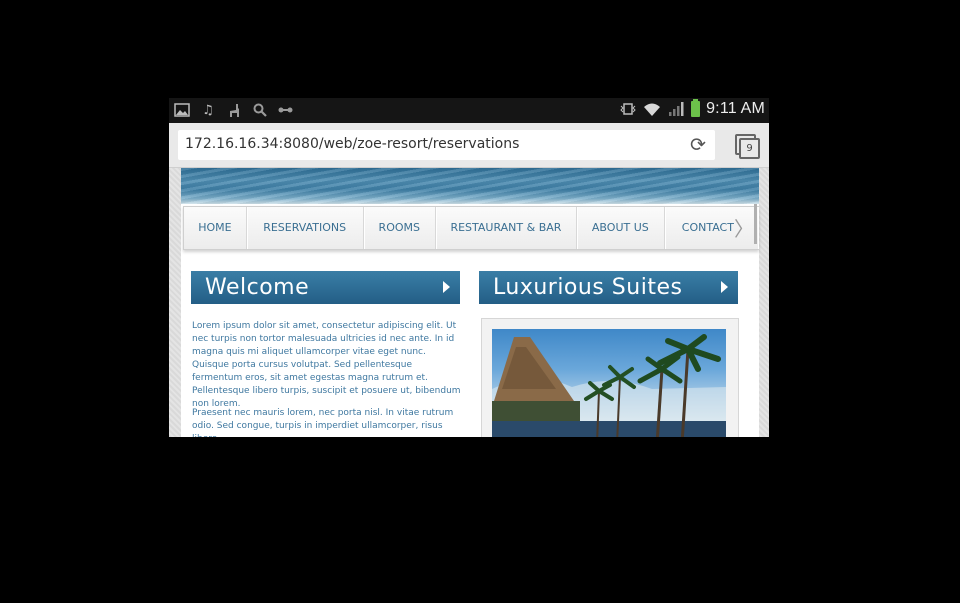  I want to click on signal-icon, so click(676, 109).